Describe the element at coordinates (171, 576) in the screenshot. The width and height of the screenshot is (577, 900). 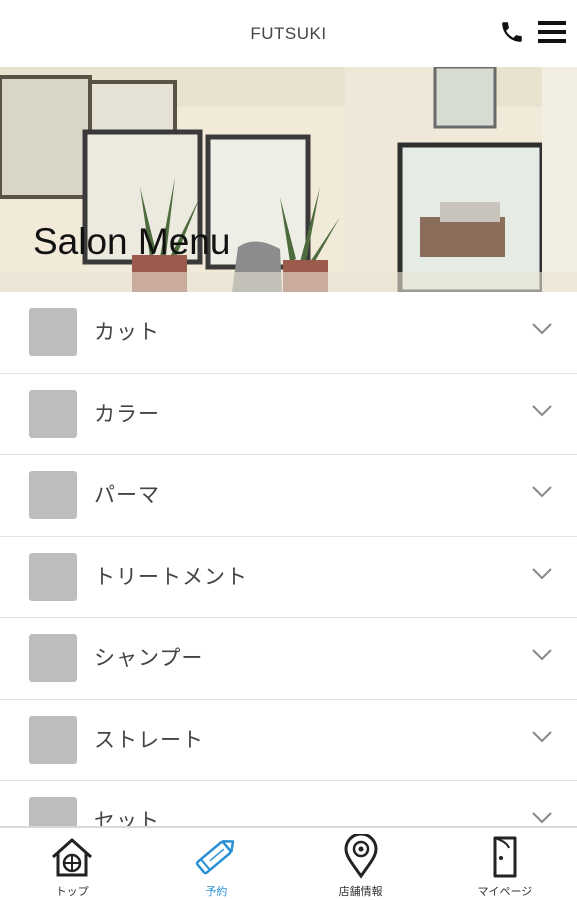
I see `menu-item-label: トリートメント` at that location.